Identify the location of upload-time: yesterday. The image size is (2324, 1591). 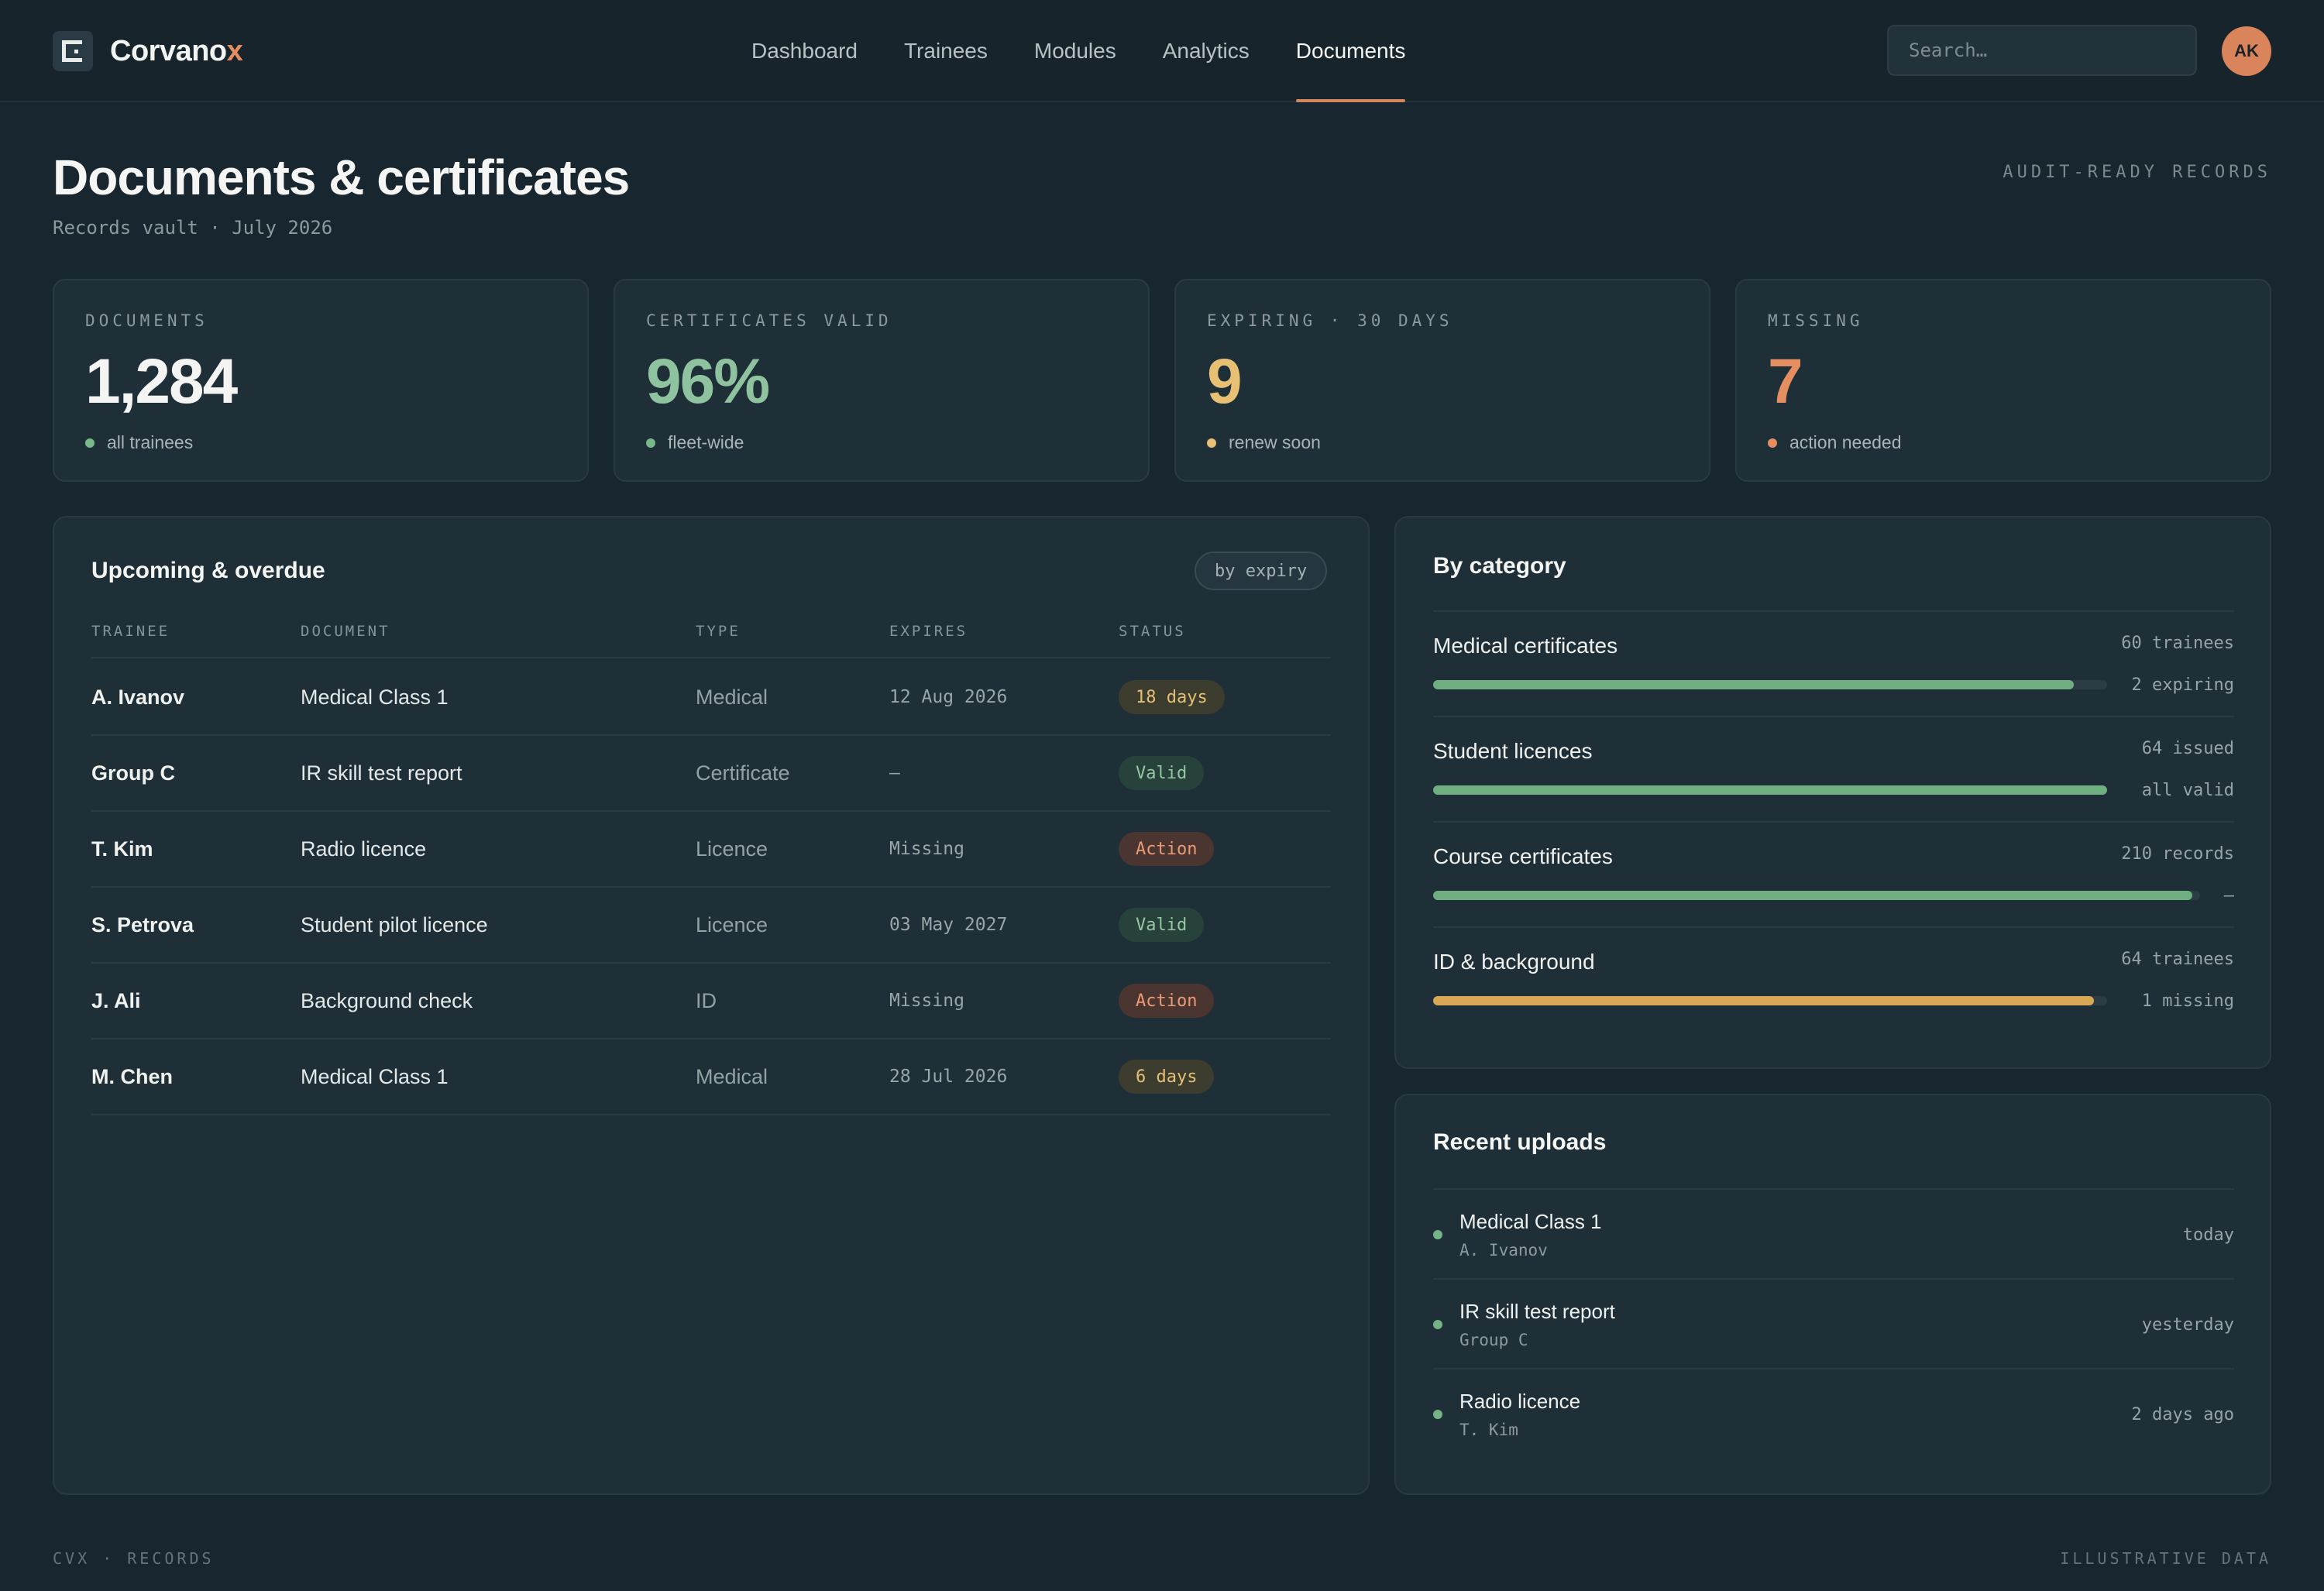
(2187, 1325).